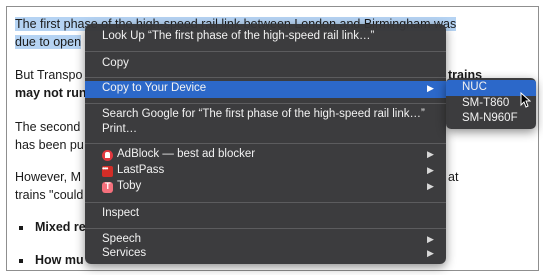  I want to click on menu-item-label: AdBlock — best ad blocker, so click(186, 154).